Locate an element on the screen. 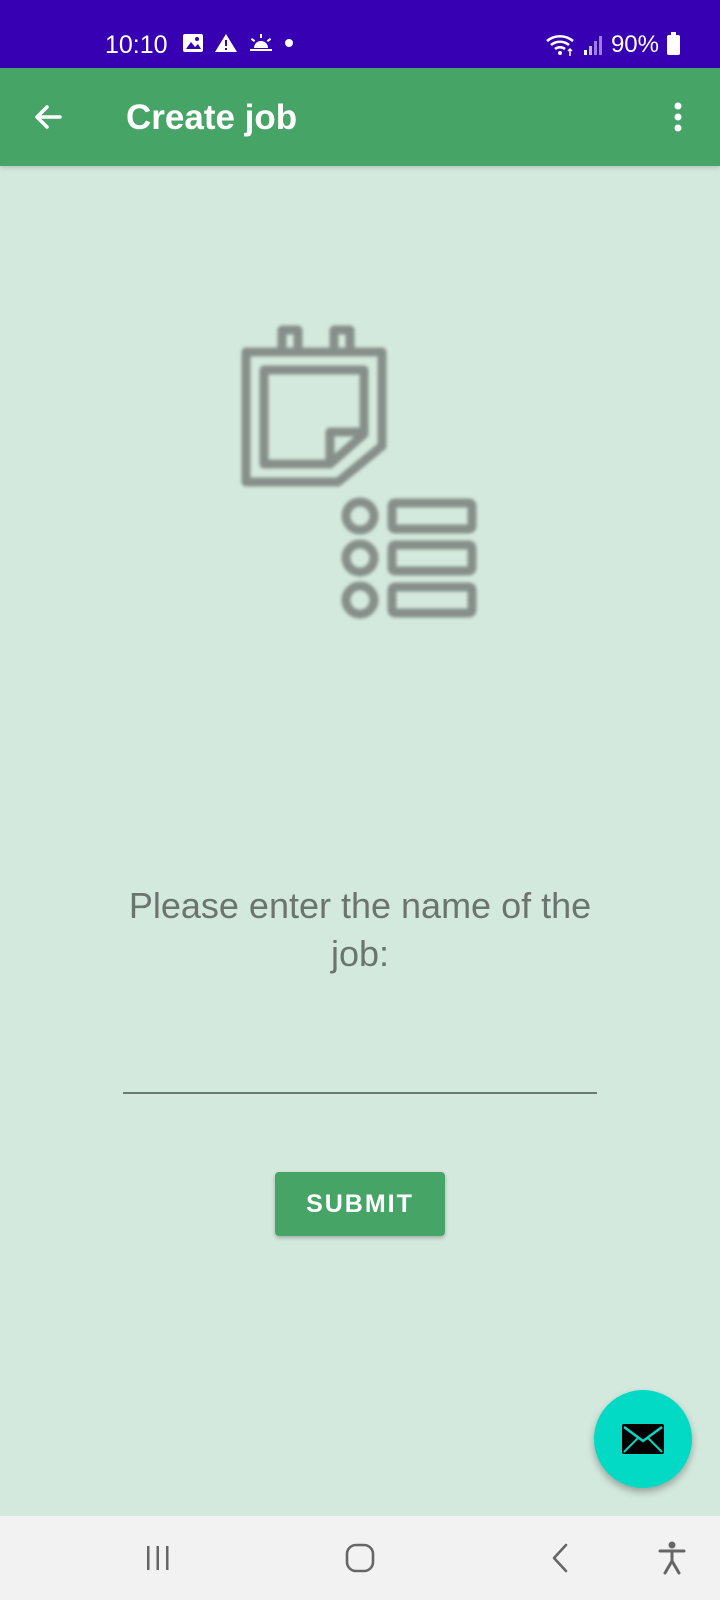 The image size is (720, 1600). battery-percent: 90% is located at coordinates (634, 44).